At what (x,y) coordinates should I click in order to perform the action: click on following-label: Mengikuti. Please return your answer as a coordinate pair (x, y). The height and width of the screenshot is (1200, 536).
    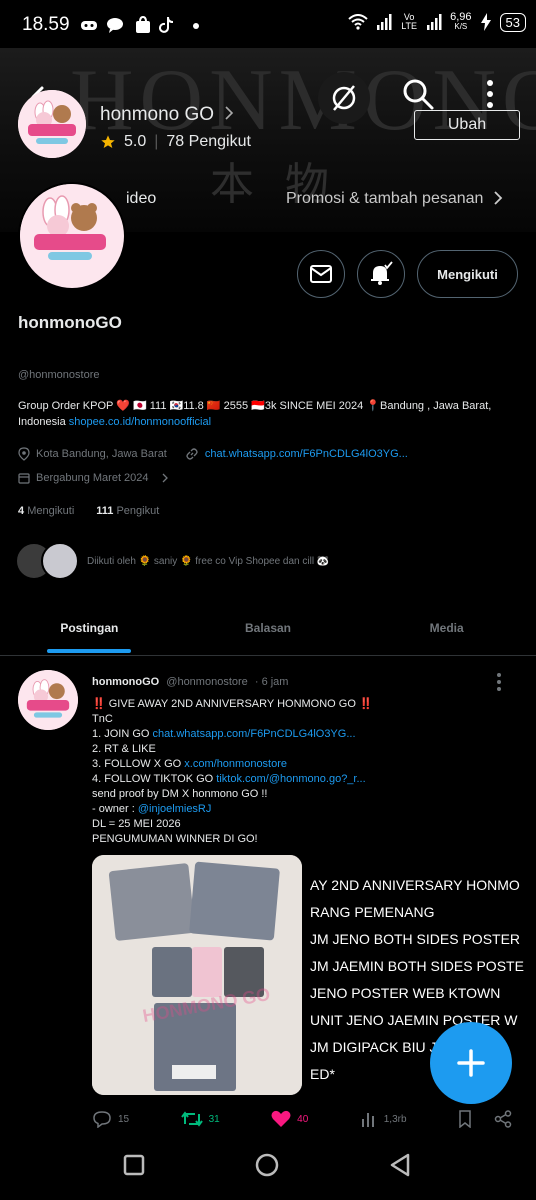
    Looking at the image, I should click on (51, 511).